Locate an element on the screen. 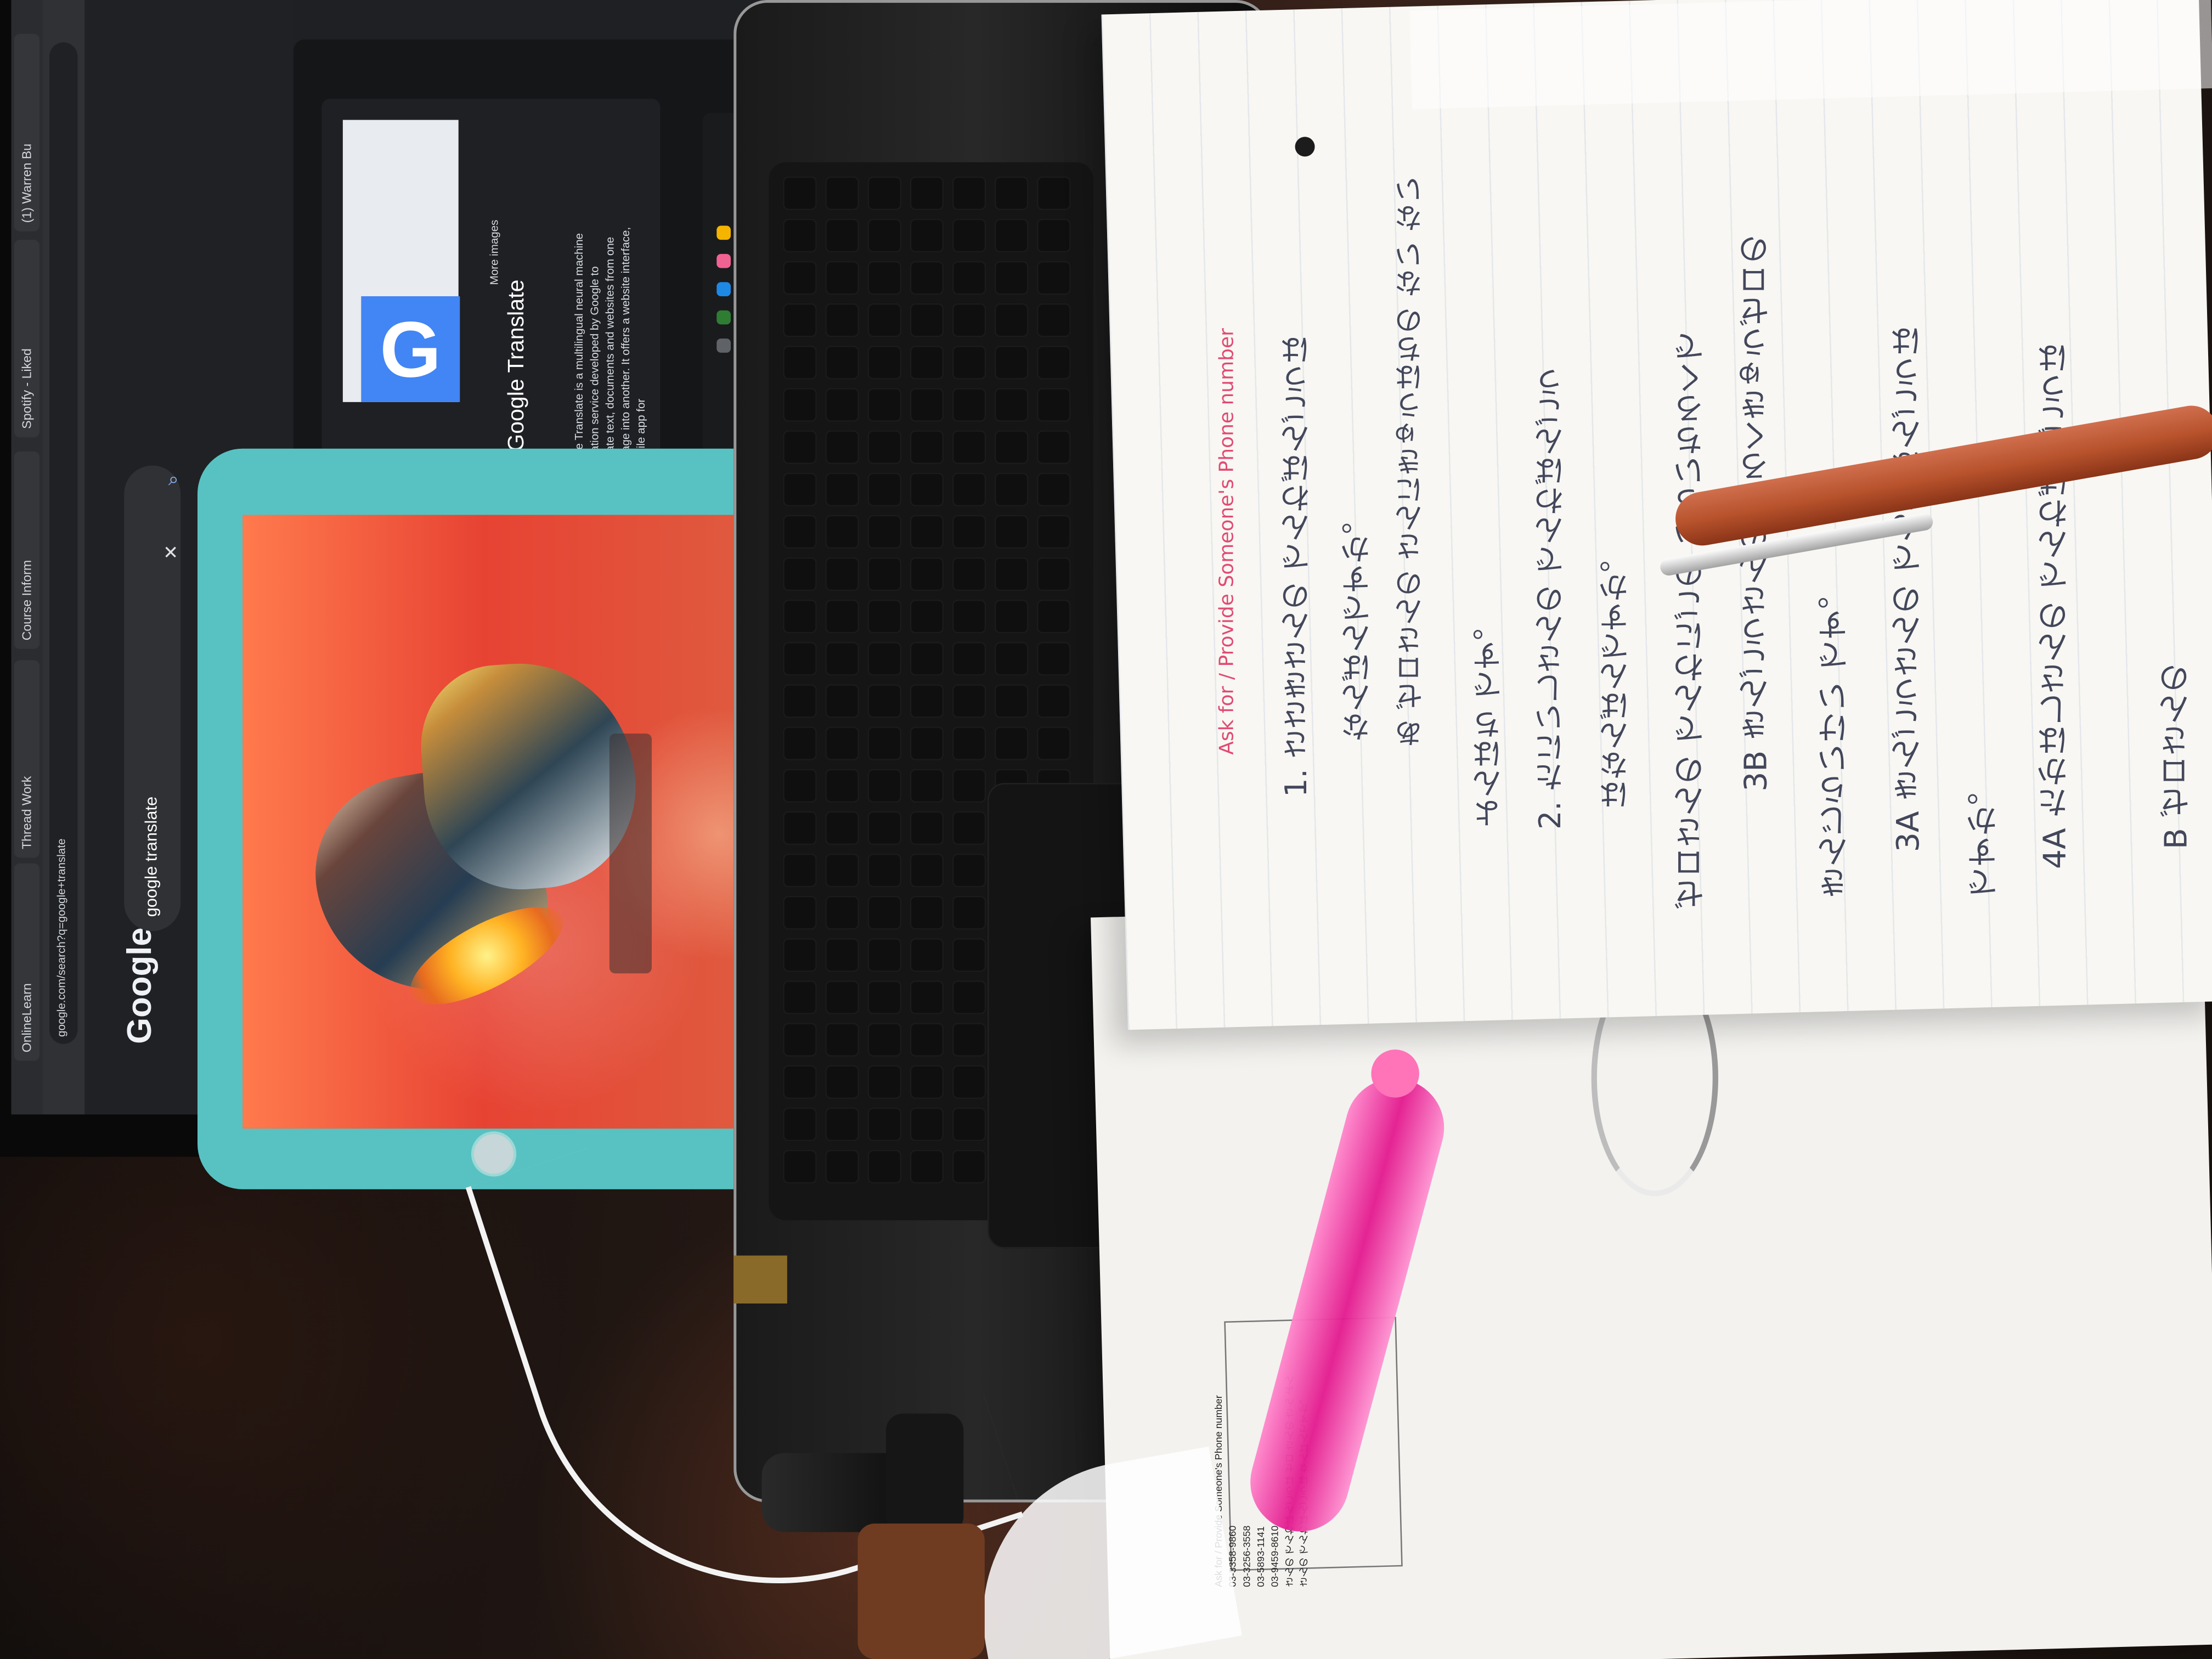 Image resolution: width=2212 pixels, height=1659 pixels. search-icon: ⌕ is located at coordinates (173, 481).